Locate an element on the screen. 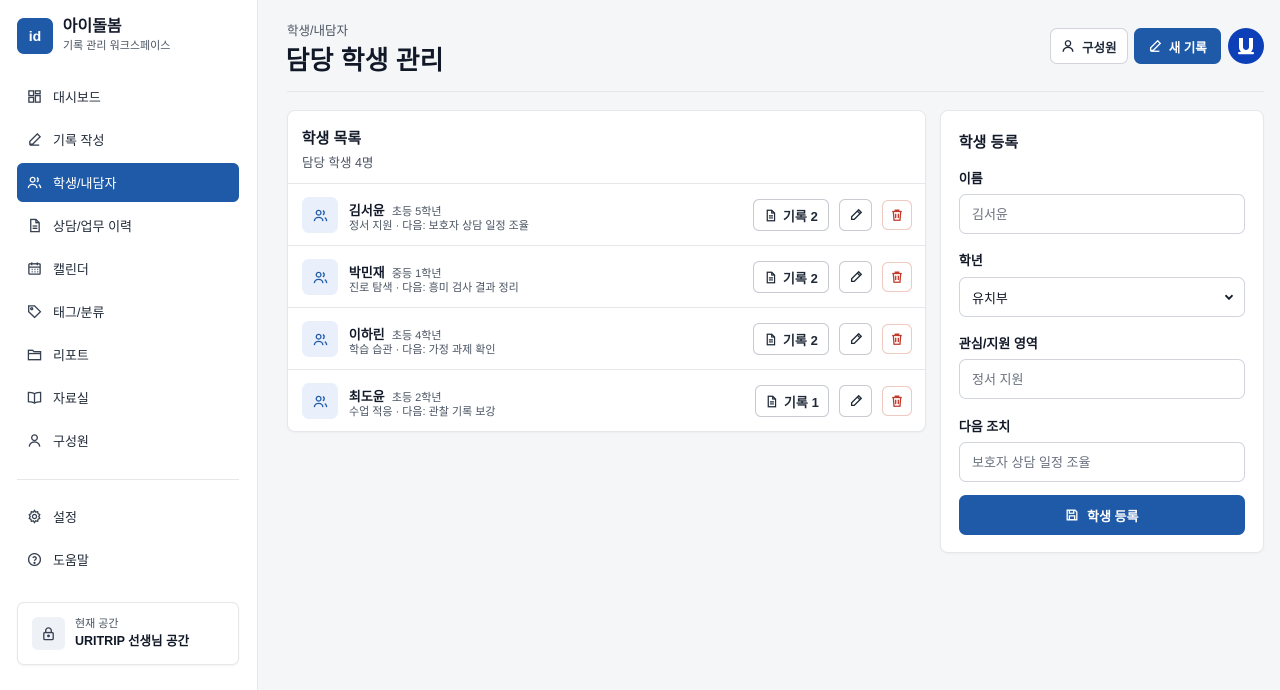 This screenshot has height=690, width=1280. sidebar-item-students: 학생/내담자 is located at coordinates (128, 182).